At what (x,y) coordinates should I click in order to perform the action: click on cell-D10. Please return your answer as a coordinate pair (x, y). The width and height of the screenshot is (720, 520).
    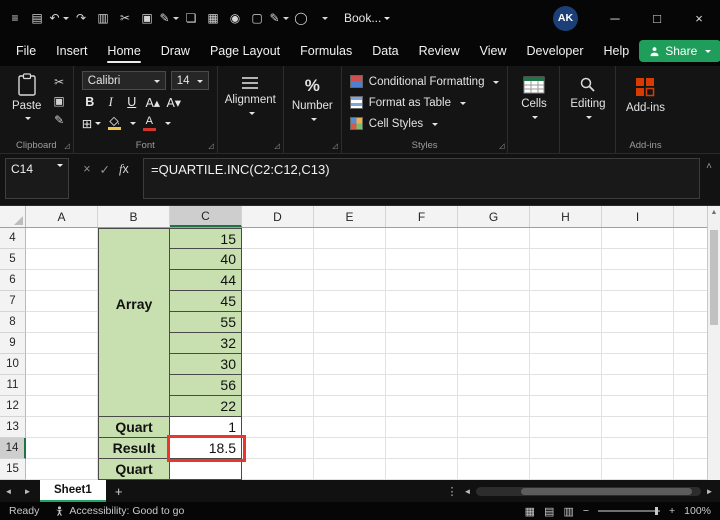
    Looking at the image, I should click on (278, 364).